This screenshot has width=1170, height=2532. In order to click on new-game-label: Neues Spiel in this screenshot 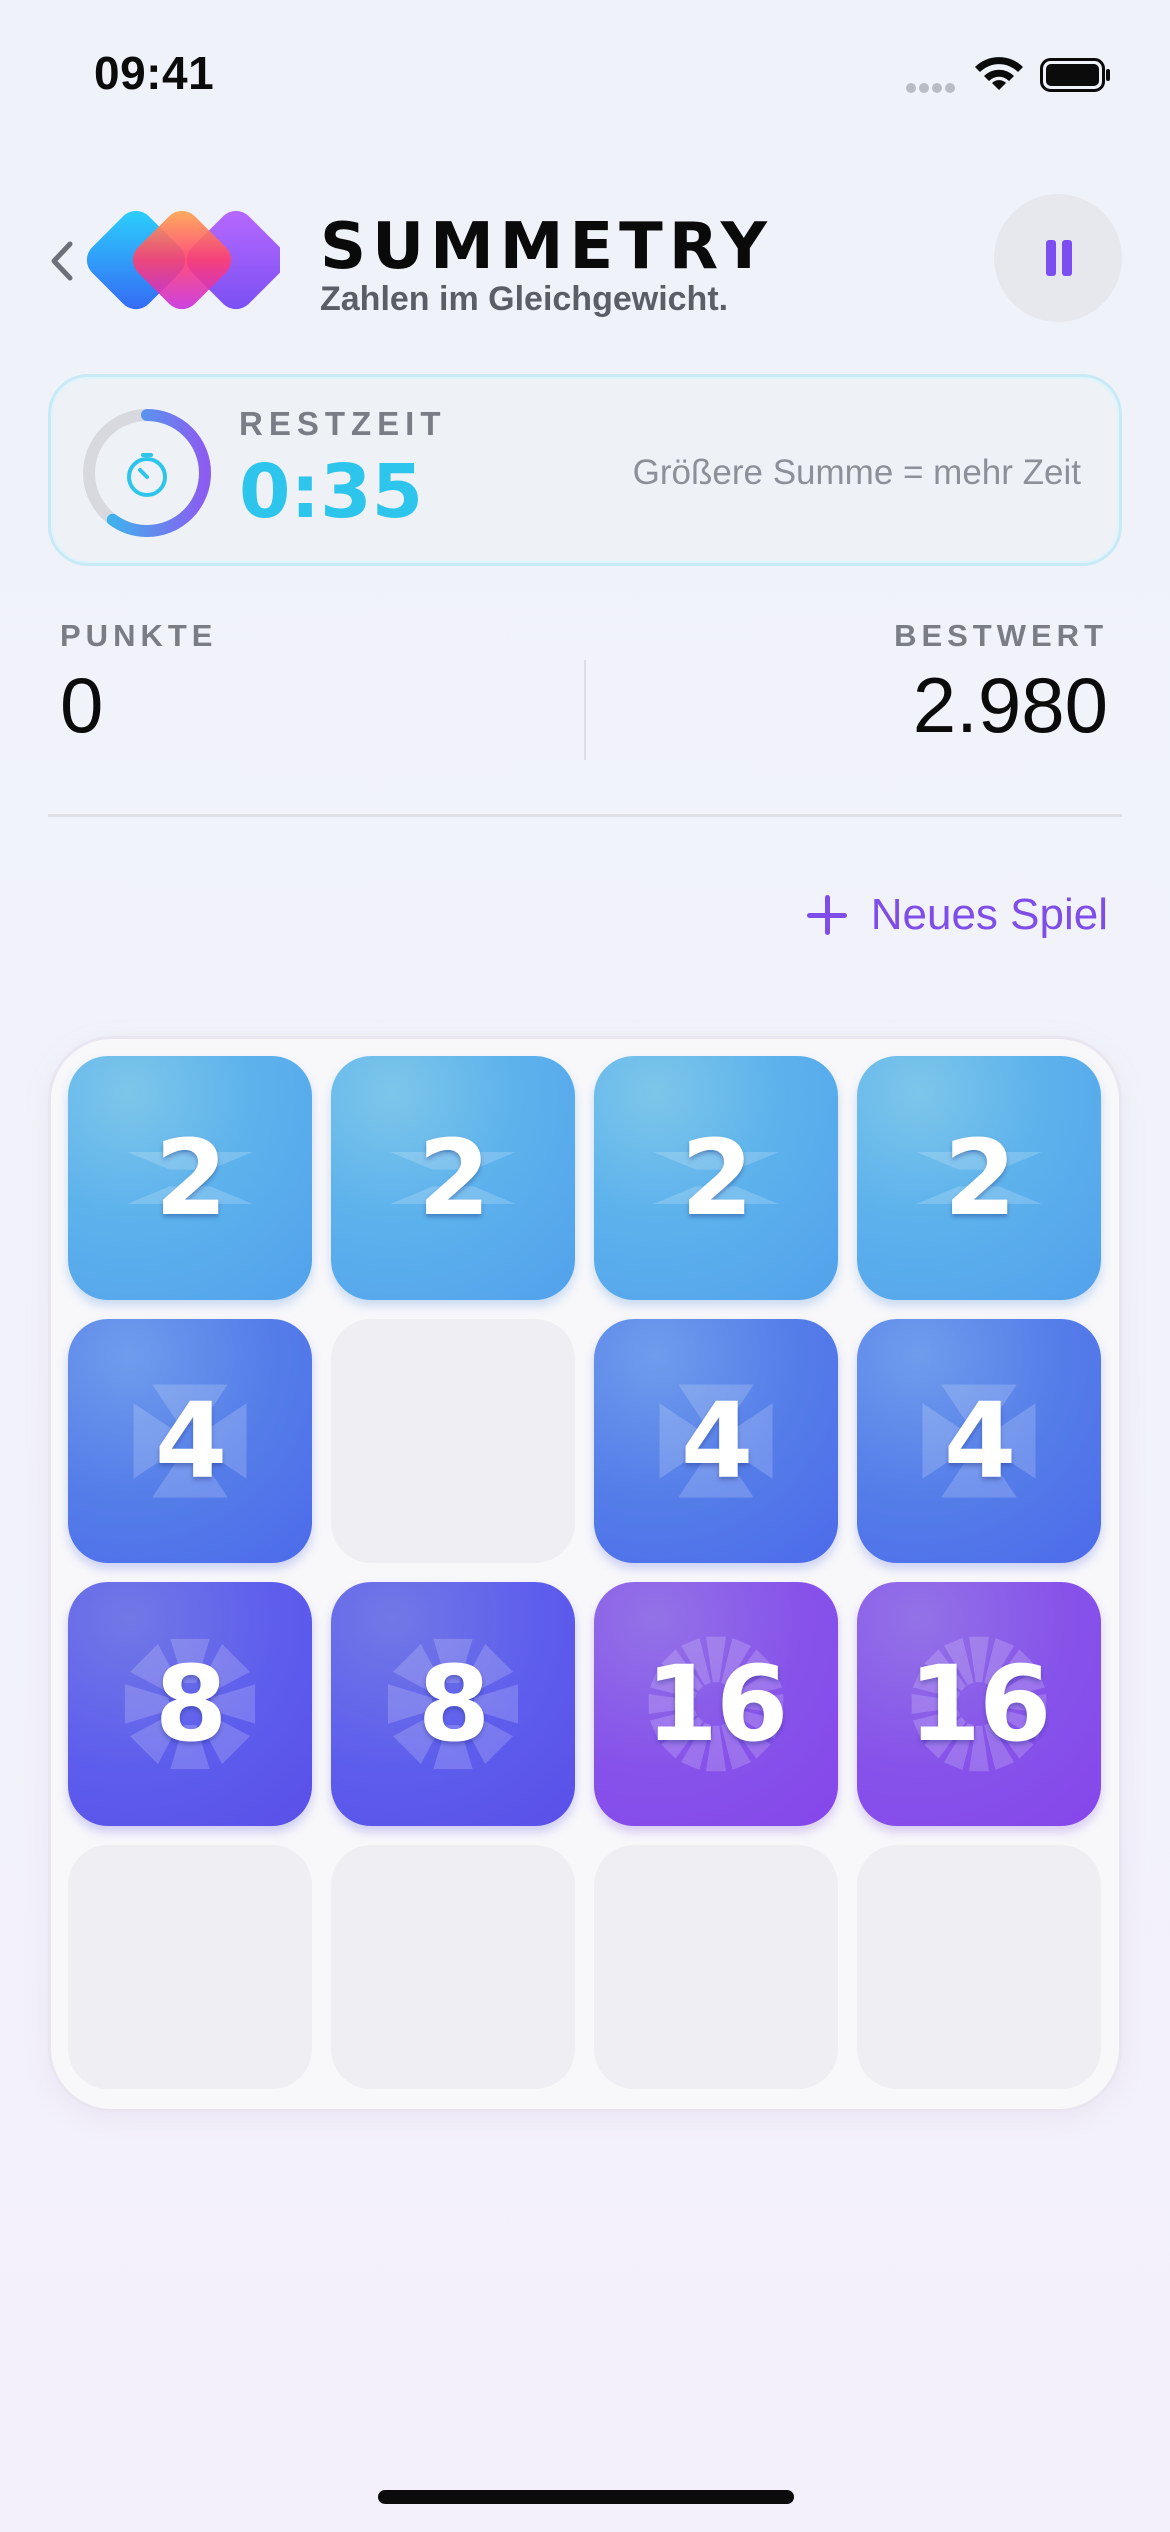, I will do `click(989, 914)`.